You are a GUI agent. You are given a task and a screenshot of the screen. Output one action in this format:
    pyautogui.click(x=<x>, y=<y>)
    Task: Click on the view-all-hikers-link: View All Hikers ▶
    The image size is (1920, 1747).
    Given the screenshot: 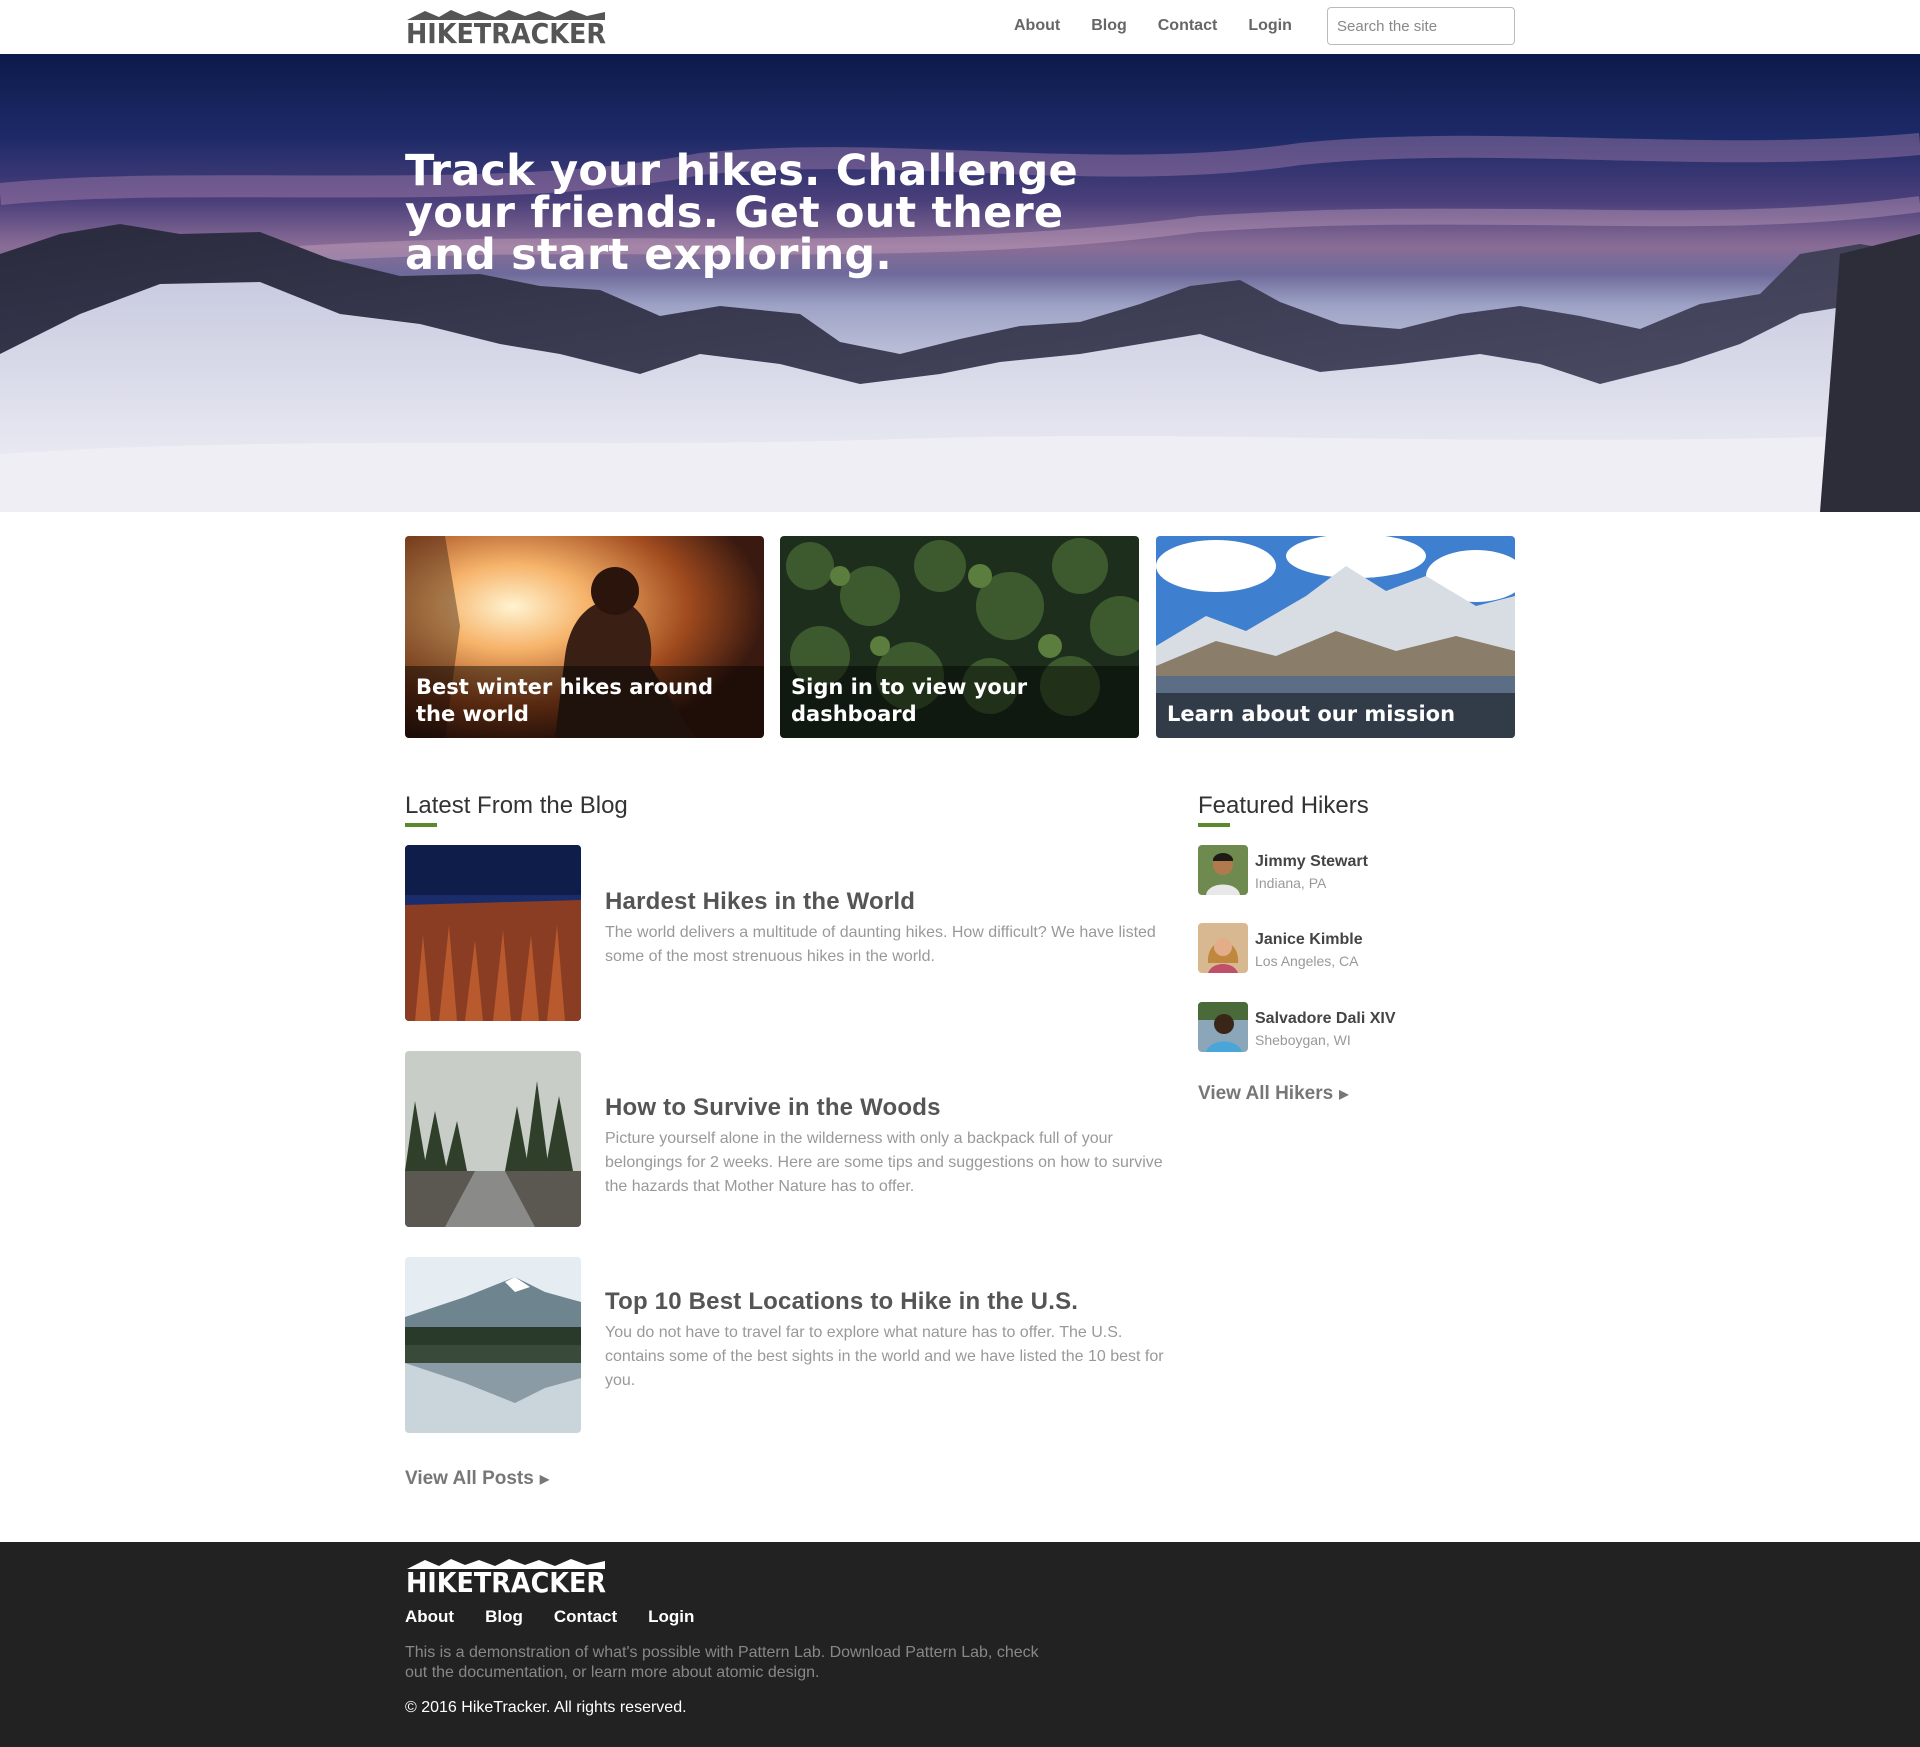 What is the action you would take?
    pyautogui.click(x=1273, y=1094)
    